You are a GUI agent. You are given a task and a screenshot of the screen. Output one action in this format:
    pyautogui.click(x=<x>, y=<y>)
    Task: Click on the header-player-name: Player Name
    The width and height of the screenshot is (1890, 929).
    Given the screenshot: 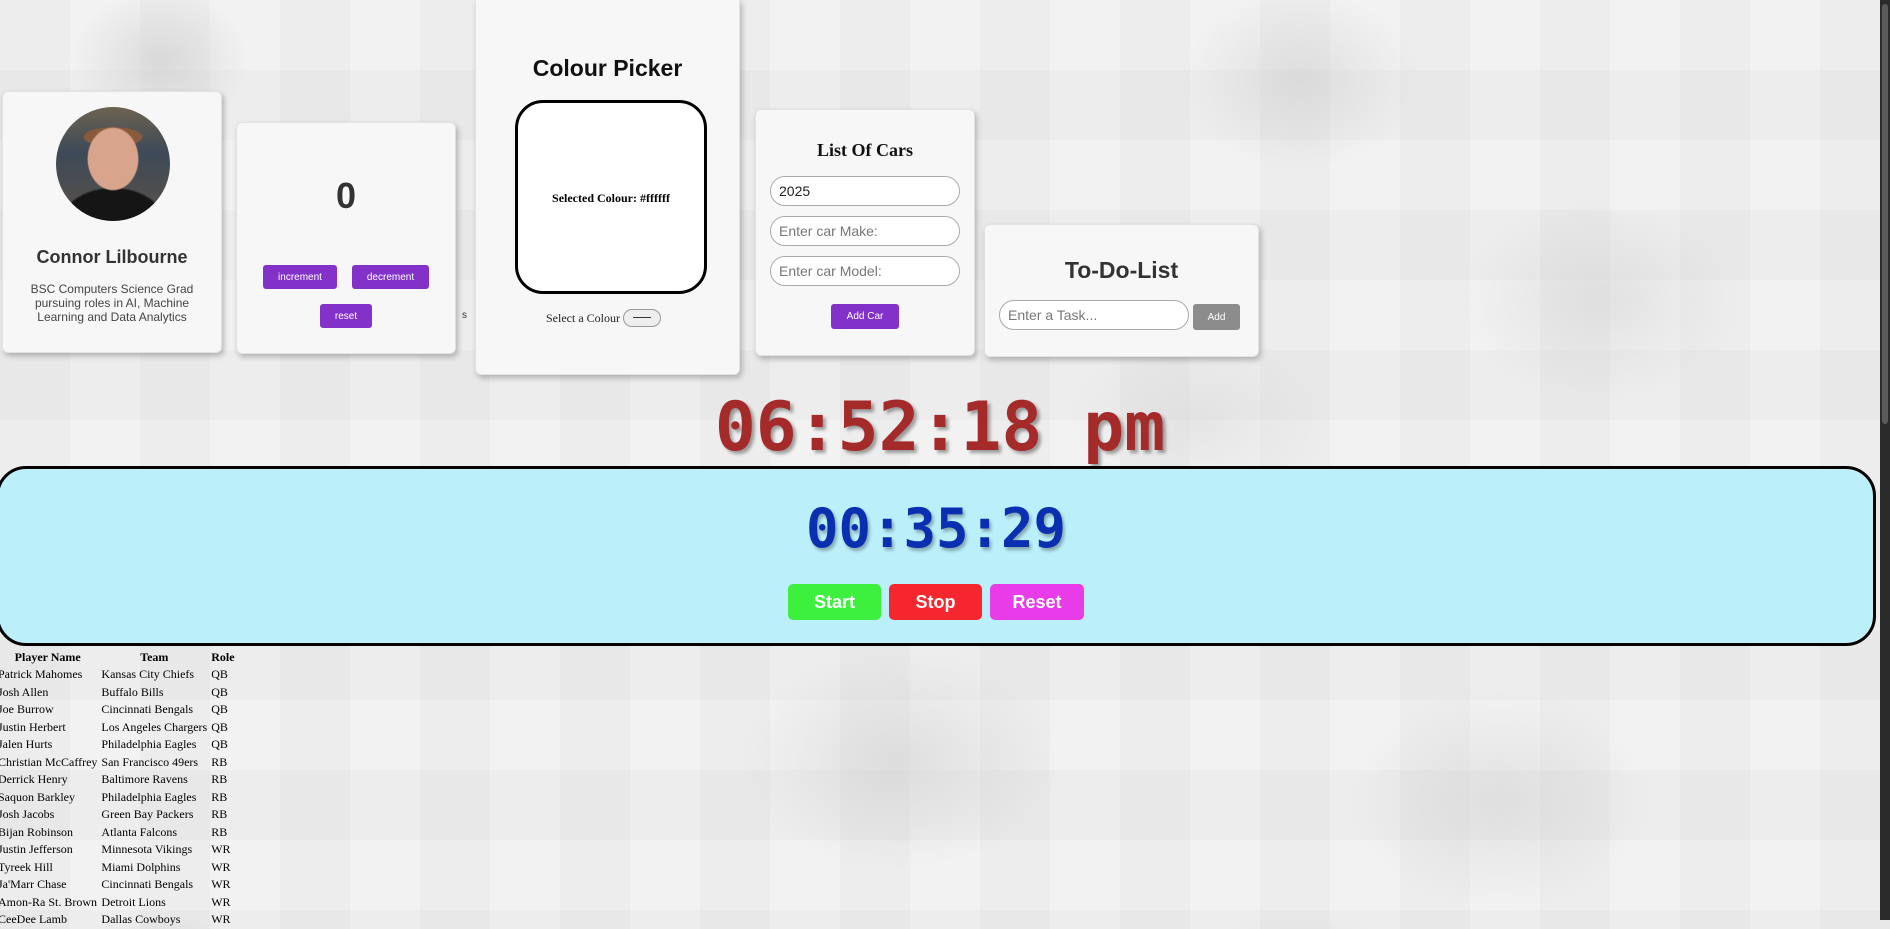 What is the action you would take?
    pyautogui.click(x=47, y=656)
    